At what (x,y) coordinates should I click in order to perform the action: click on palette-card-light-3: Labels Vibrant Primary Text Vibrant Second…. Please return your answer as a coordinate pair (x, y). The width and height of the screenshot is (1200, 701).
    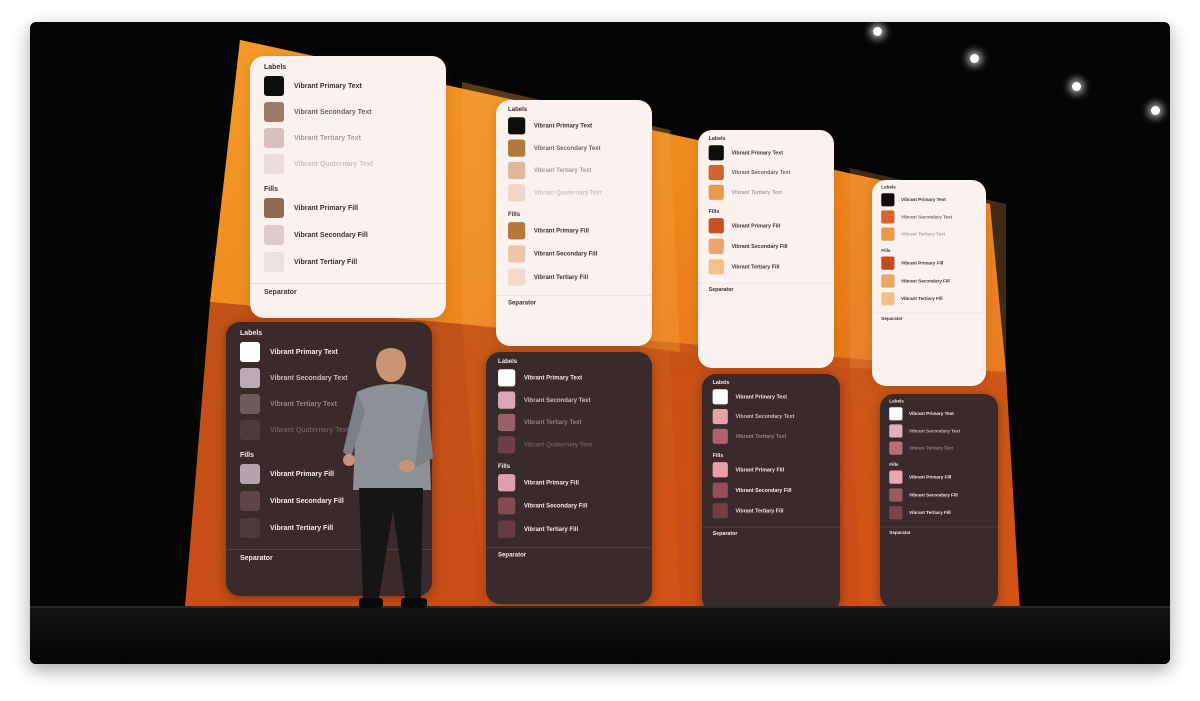
    Looking at the image, I should click on (766, 249).